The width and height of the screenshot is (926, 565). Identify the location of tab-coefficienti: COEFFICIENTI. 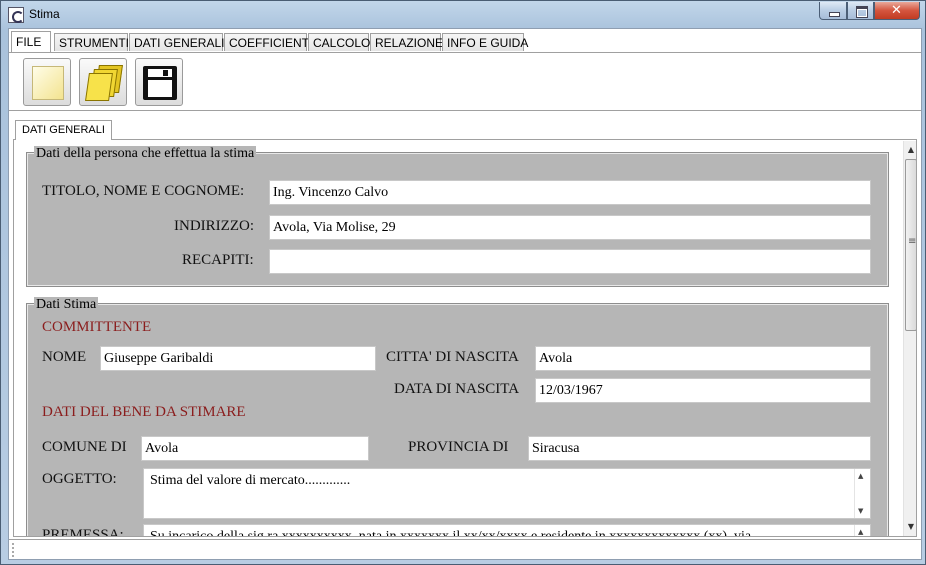
(268, 42).